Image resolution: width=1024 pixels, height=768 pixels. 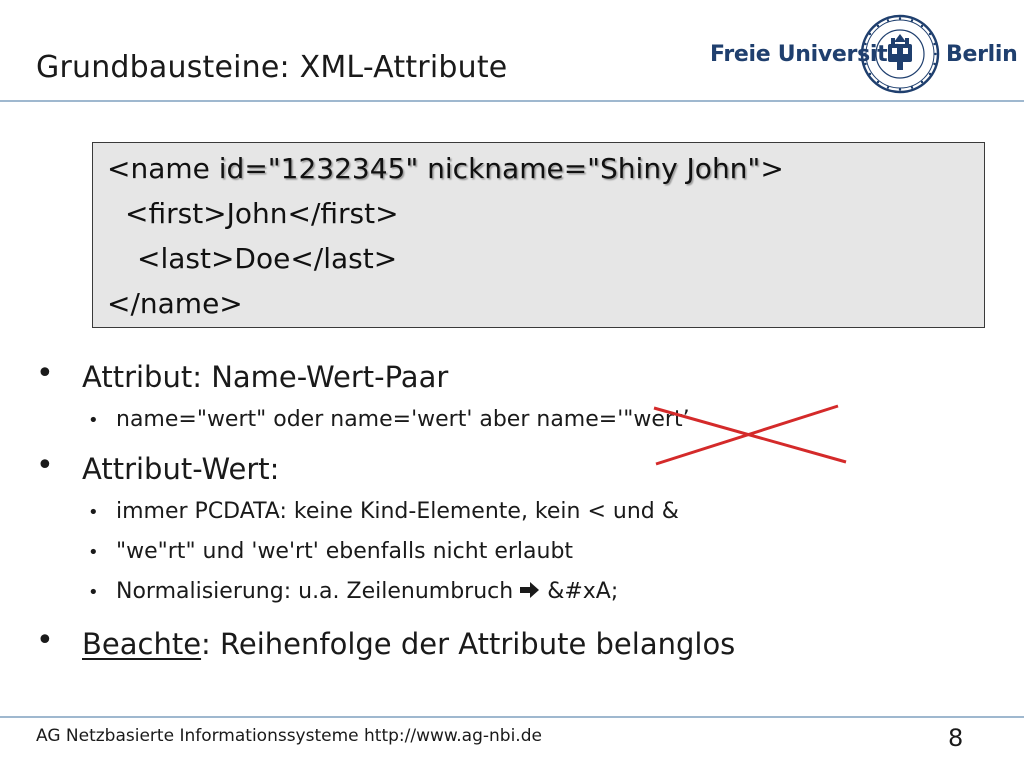 I want to click on arrow-right-icon, so click(x=530, y=592).